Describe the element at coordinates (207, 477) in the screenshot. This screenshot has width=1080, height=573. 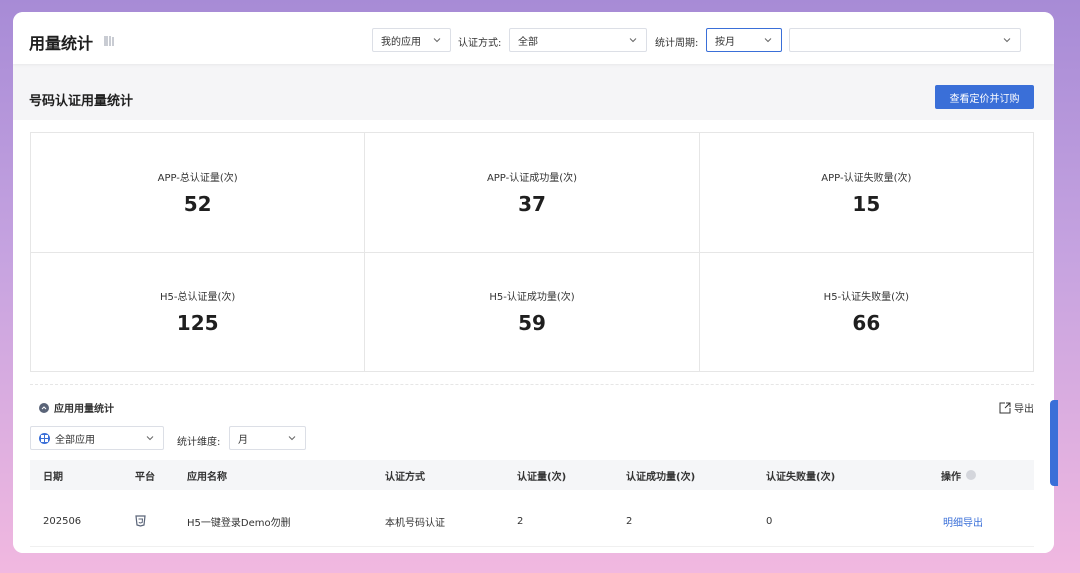
I see `col-app-name: 应用名称` at that location.